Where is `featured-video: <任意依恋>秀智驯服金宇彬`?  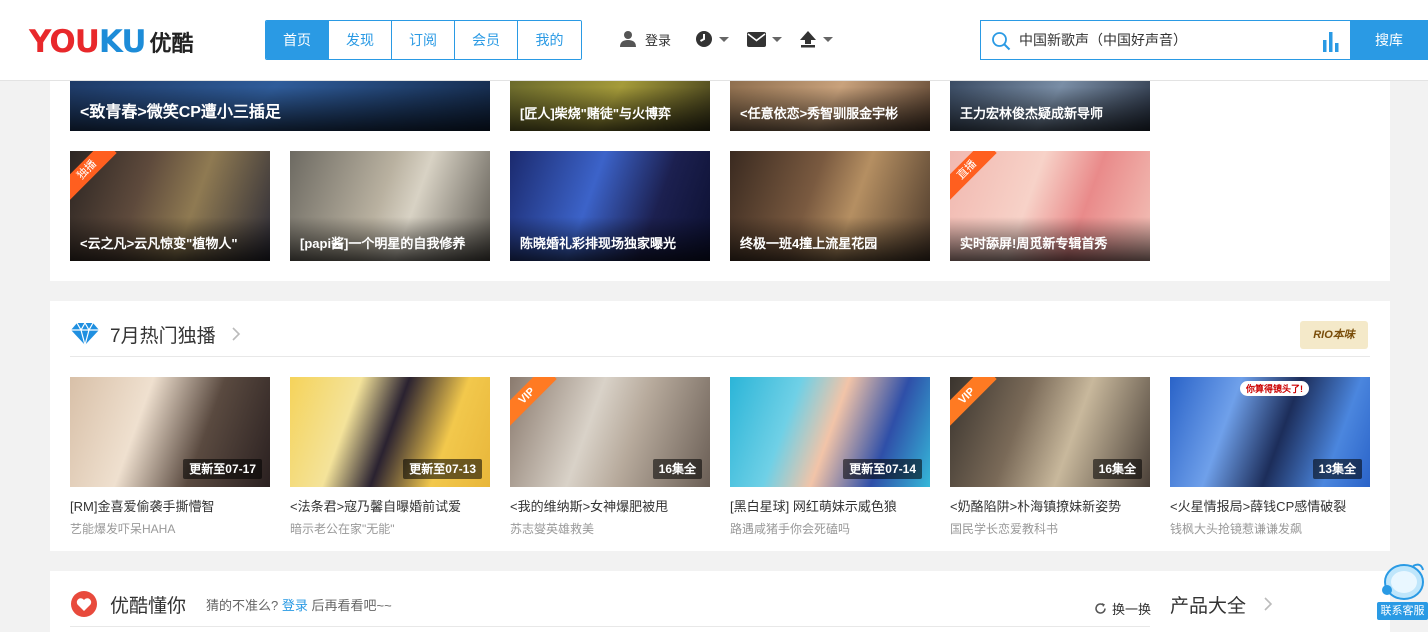
featured-video: <任意依恋>秀智驯服金宇彬 is located at coordinates (830, 105).